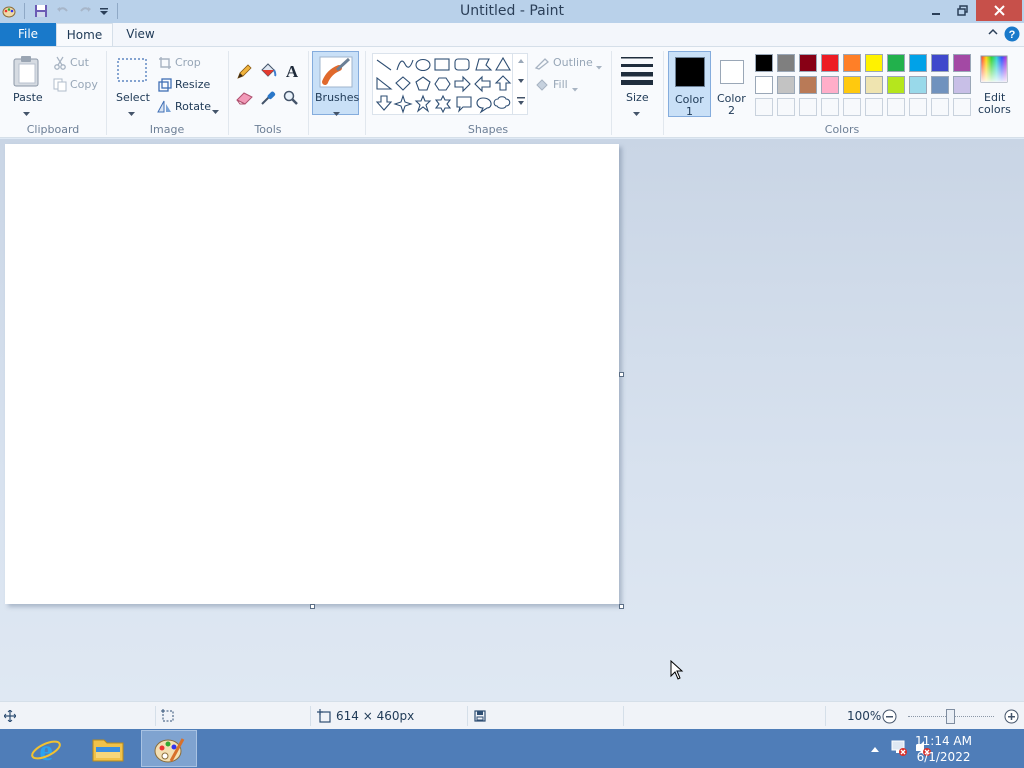  What do you see at coordinates (46, 748) in the screenshot?
I see `internet-explorer-icon: e` at bounding box center [46, 748].